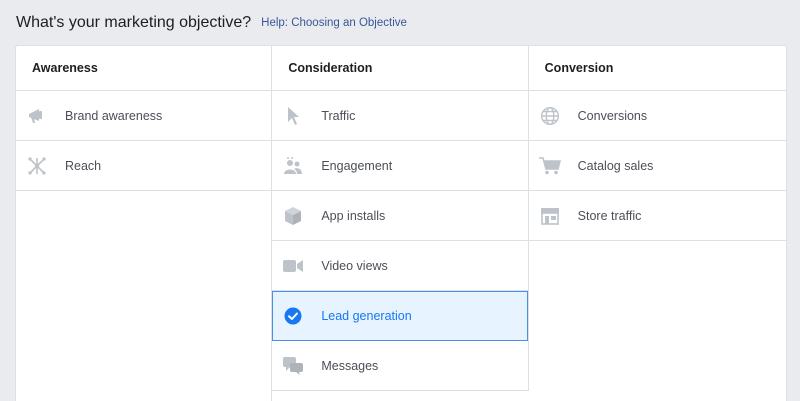 This screenshot has width=800, height=401. Describe the element at coordinates (83, 165) in the screenshot. I see `objective-label: Reach` at that location.